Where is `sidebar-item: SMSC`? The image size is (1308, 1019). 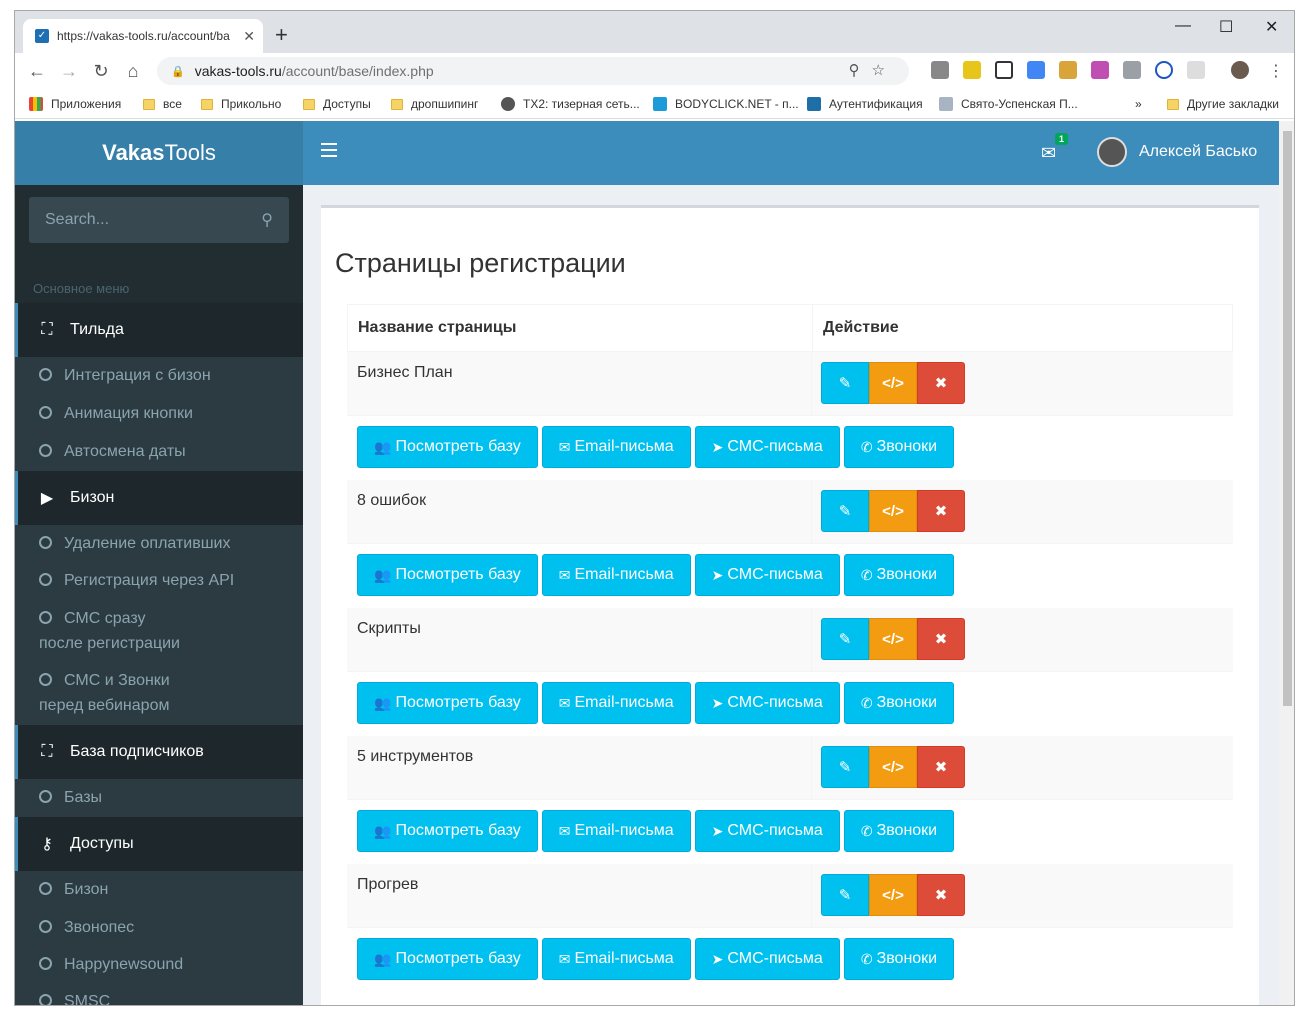
sidebar-item: SMSC is located at coordinates (74, 997).